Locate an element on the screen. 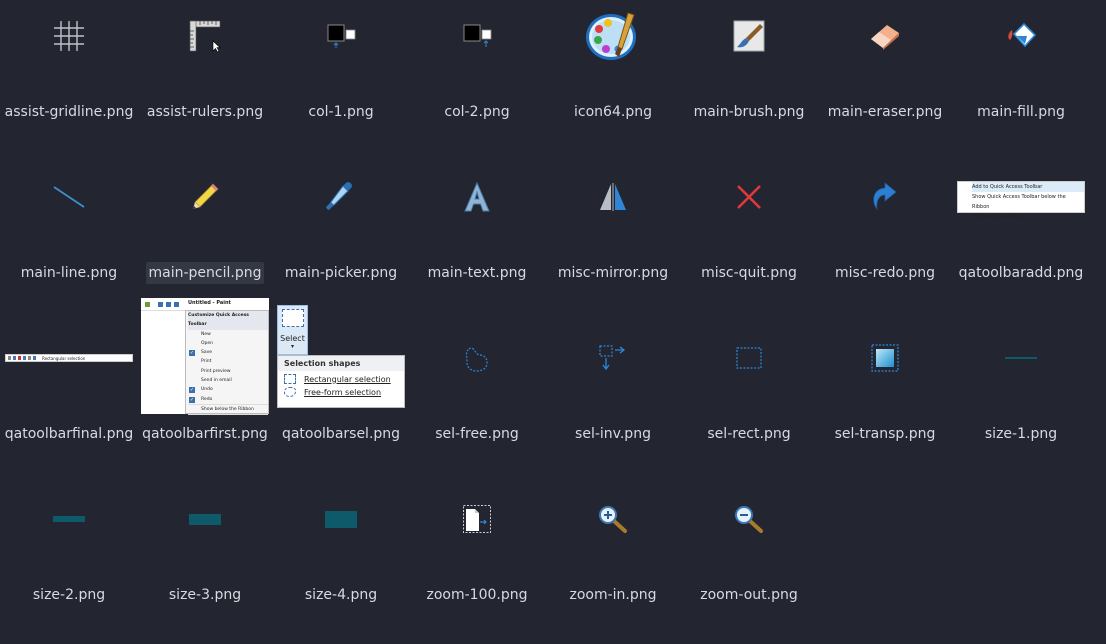 The width and height of the screenshot is (1106, 644). paint-palette-icon is located at coordinates (613, 36).